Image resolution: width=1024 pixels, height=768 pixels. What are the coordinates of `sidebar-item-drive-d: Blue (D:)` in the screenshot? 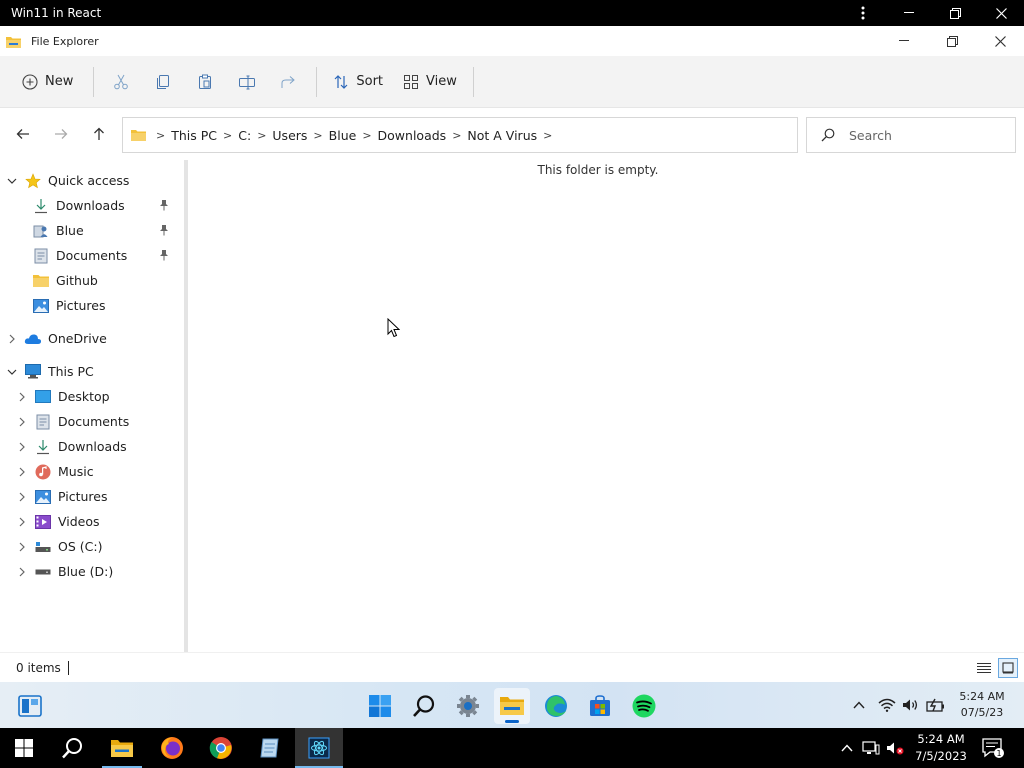 It's located at (63, 571).